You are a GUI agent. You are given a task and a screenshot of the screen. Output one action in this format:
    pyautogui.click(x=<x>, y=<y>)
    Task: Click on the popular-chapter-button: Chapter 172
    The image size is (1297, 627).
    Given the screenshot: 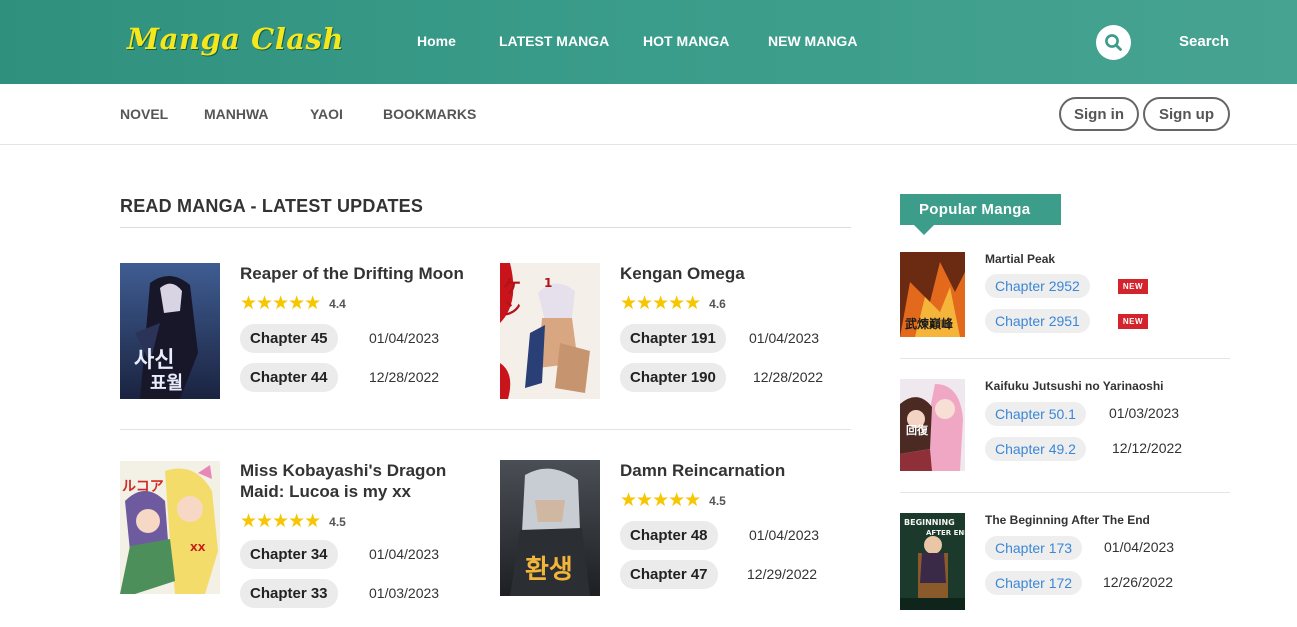 What is the action you would take?
    pyautogui.click(x=1034, y=583)
    